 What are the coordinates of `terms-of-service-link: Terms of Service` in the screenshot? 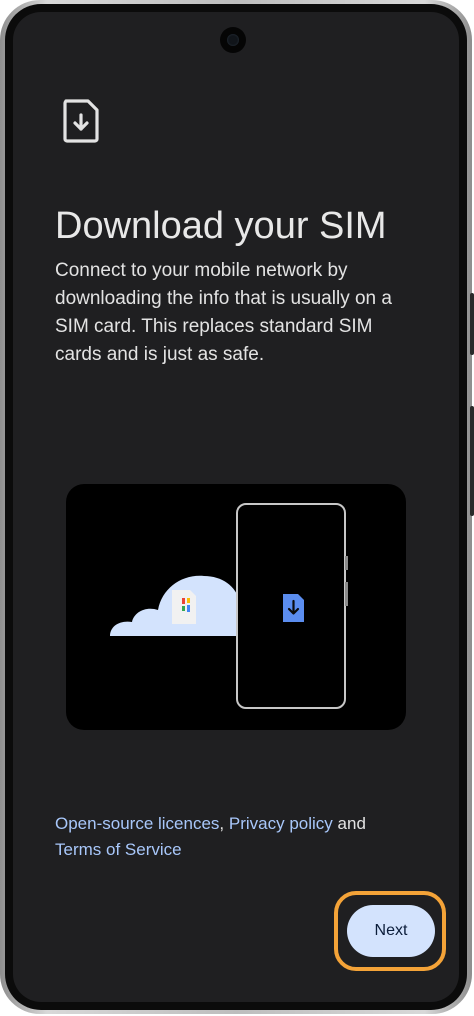 It's located at (118, 849).